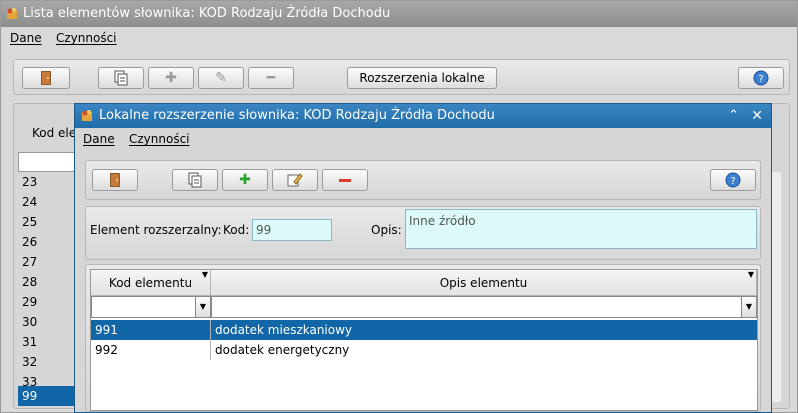  Describe the element at coordinates (48, 133) in the screenshot. I see `main-list-header: Kod ele` at that location.